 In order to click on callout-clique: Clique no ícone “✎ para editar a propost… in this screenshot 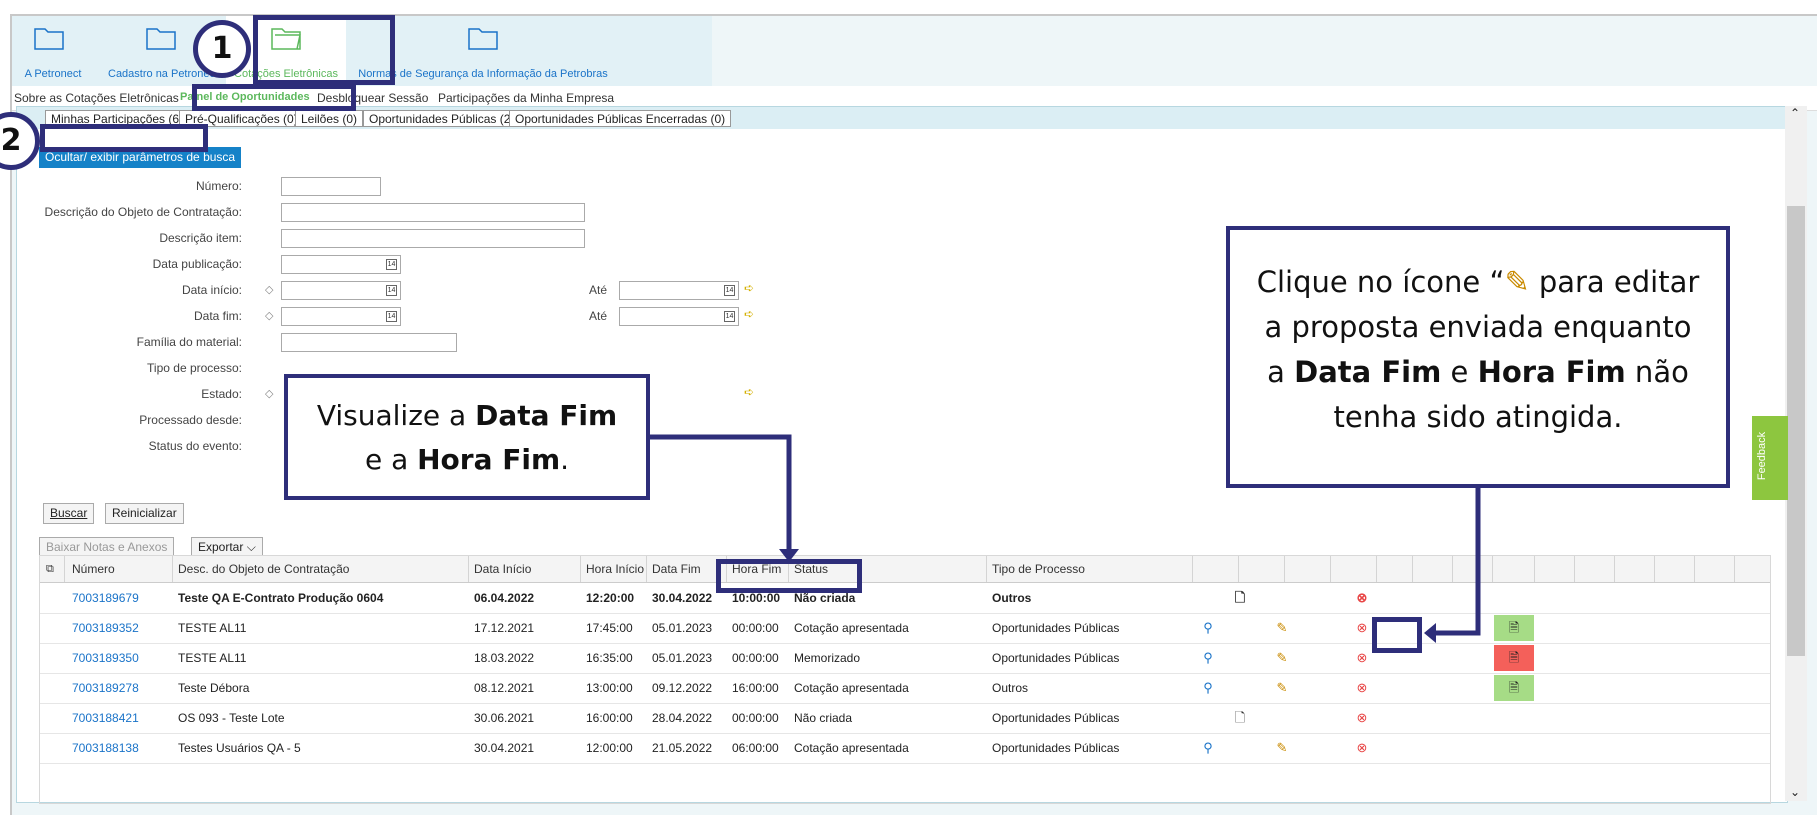, I will do `click(1478, 357)`.